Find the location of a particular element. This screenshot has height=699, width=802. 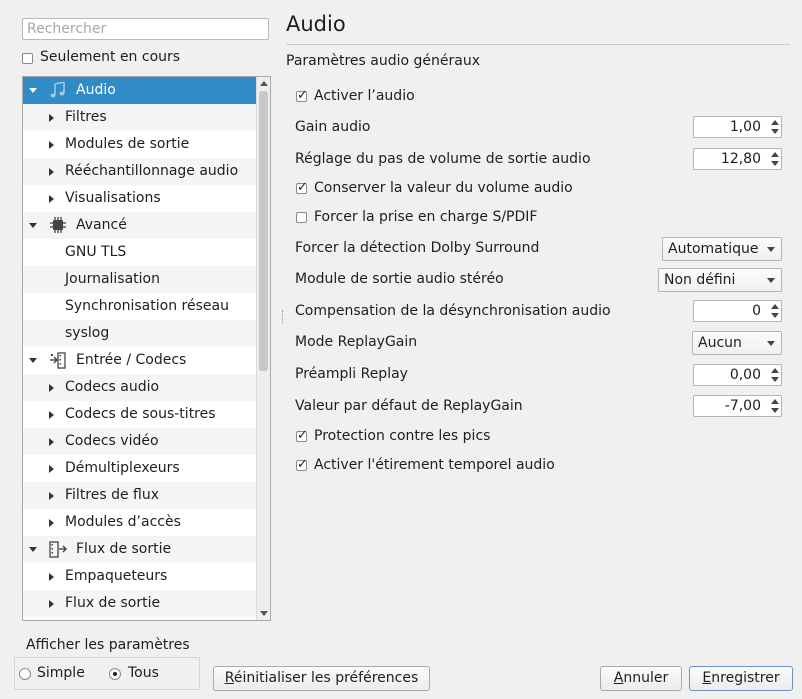

dolby-select: Automatique is located at coordinates (722, 249).